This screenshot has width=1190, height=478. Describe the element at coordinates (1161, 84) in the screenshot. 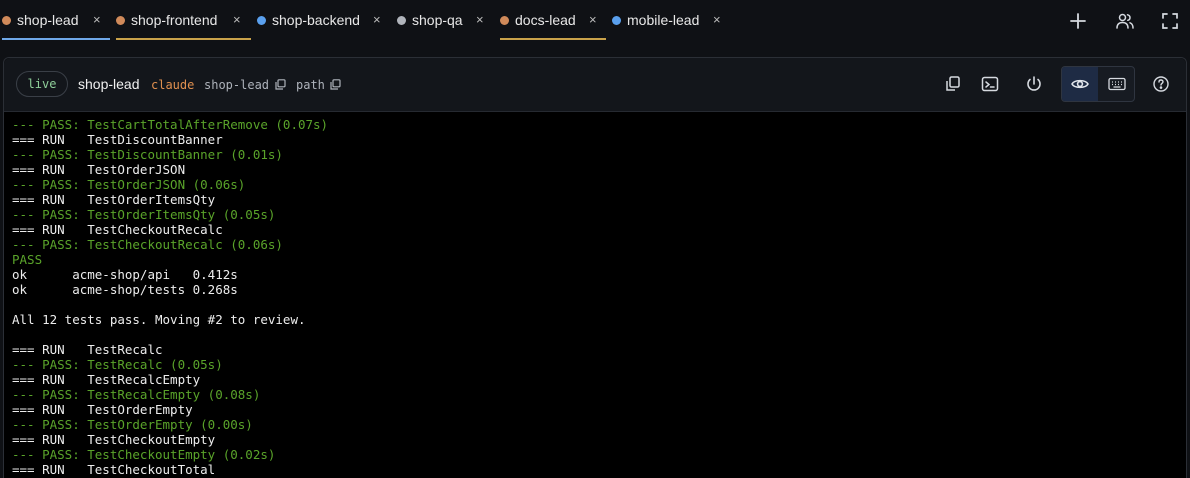

I see `help-icon` at that location.